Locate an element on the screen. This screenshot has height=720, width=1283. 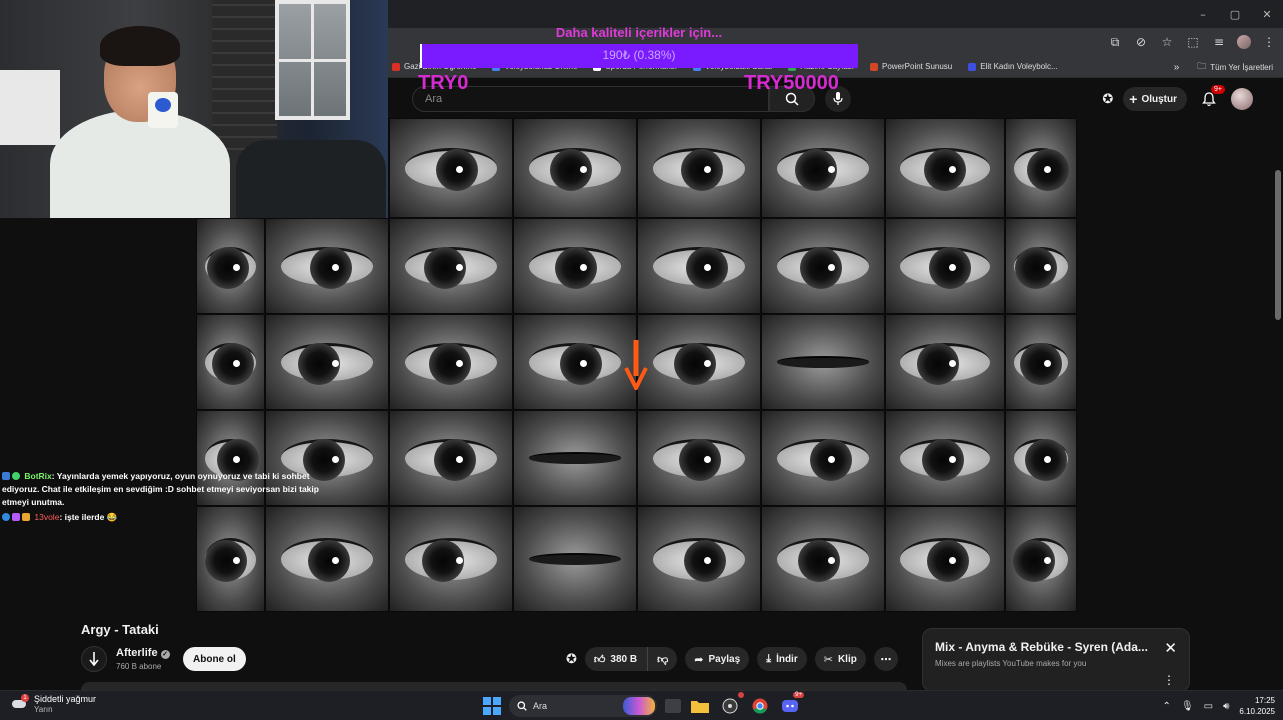
windows-start-icon is located at coordinates (492, 706).